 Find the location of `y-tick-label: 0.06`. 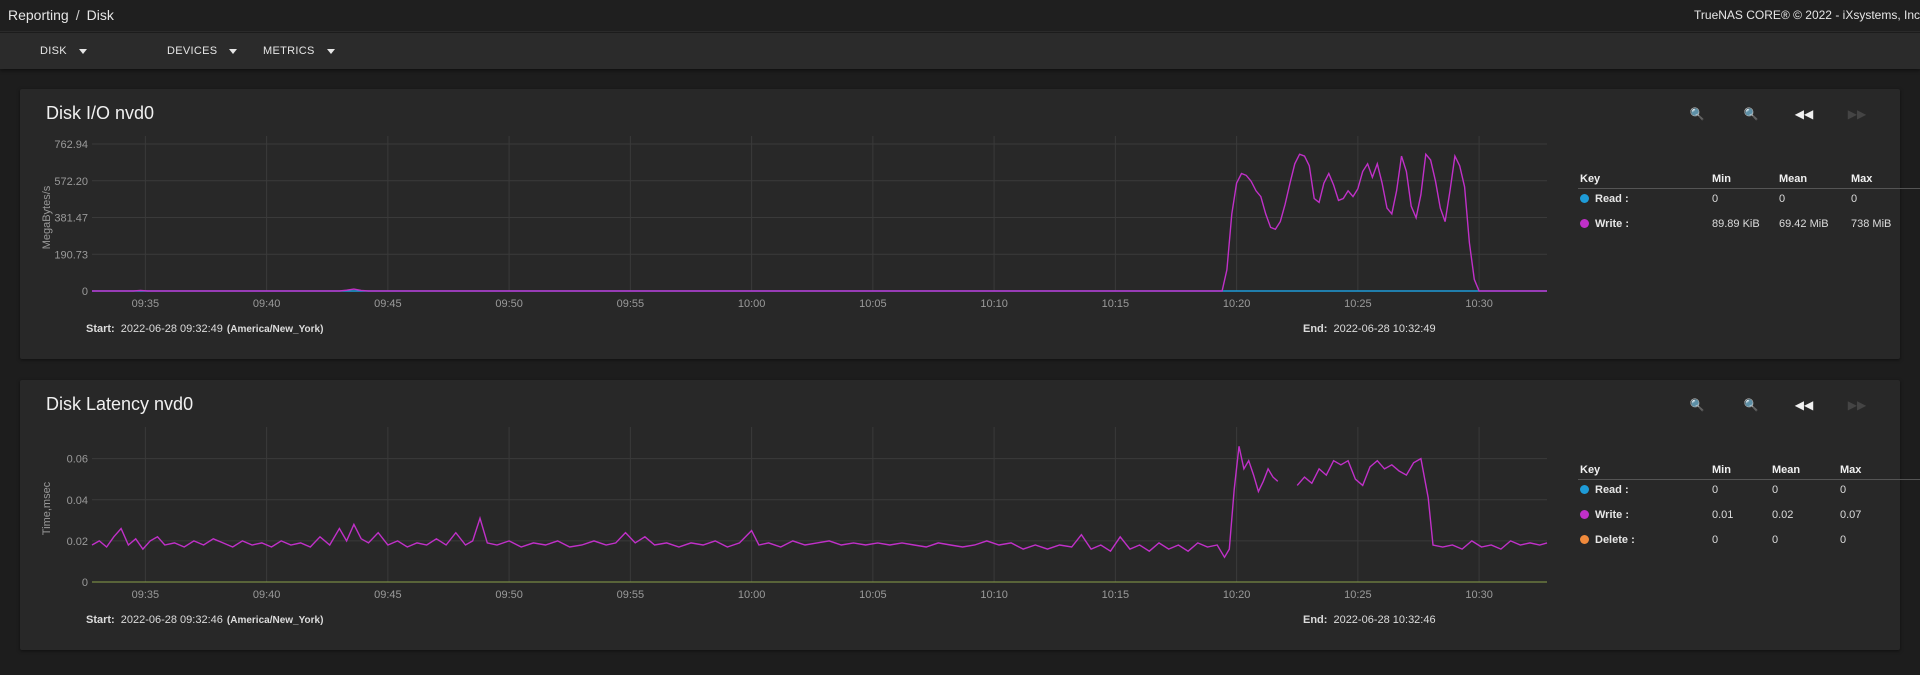

y-tick-label: 0.06 is located at coordinates (77, 460).